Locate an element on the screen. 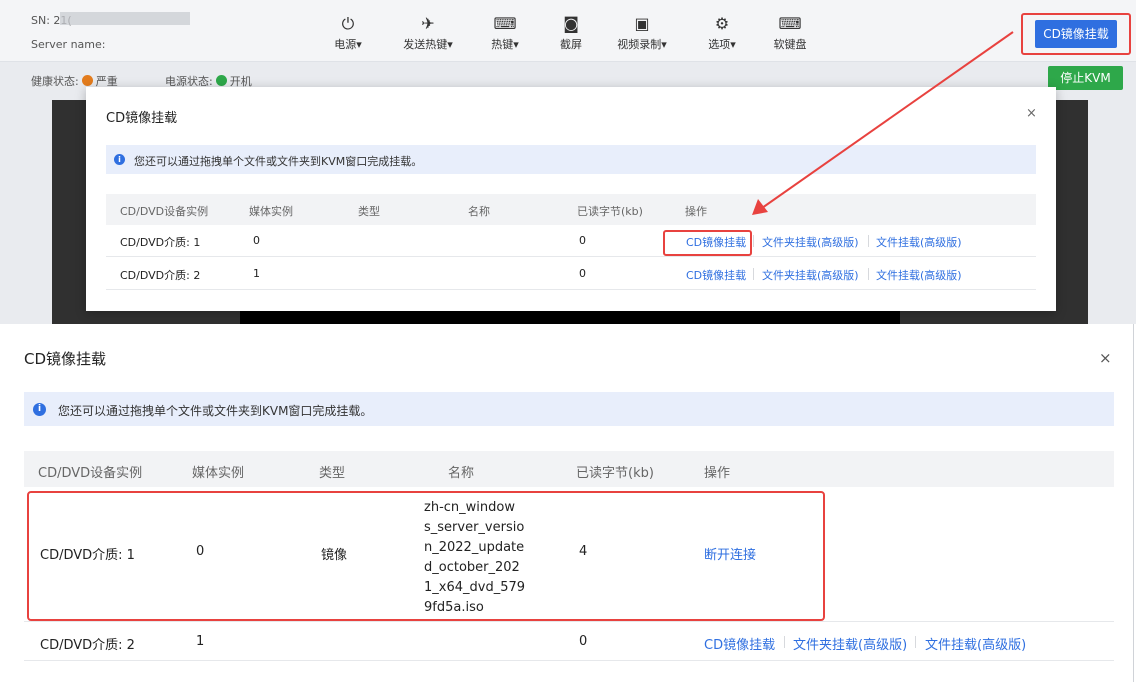  device-cell: CD/DVD介质: 1 is located at coordinates (160, 242).